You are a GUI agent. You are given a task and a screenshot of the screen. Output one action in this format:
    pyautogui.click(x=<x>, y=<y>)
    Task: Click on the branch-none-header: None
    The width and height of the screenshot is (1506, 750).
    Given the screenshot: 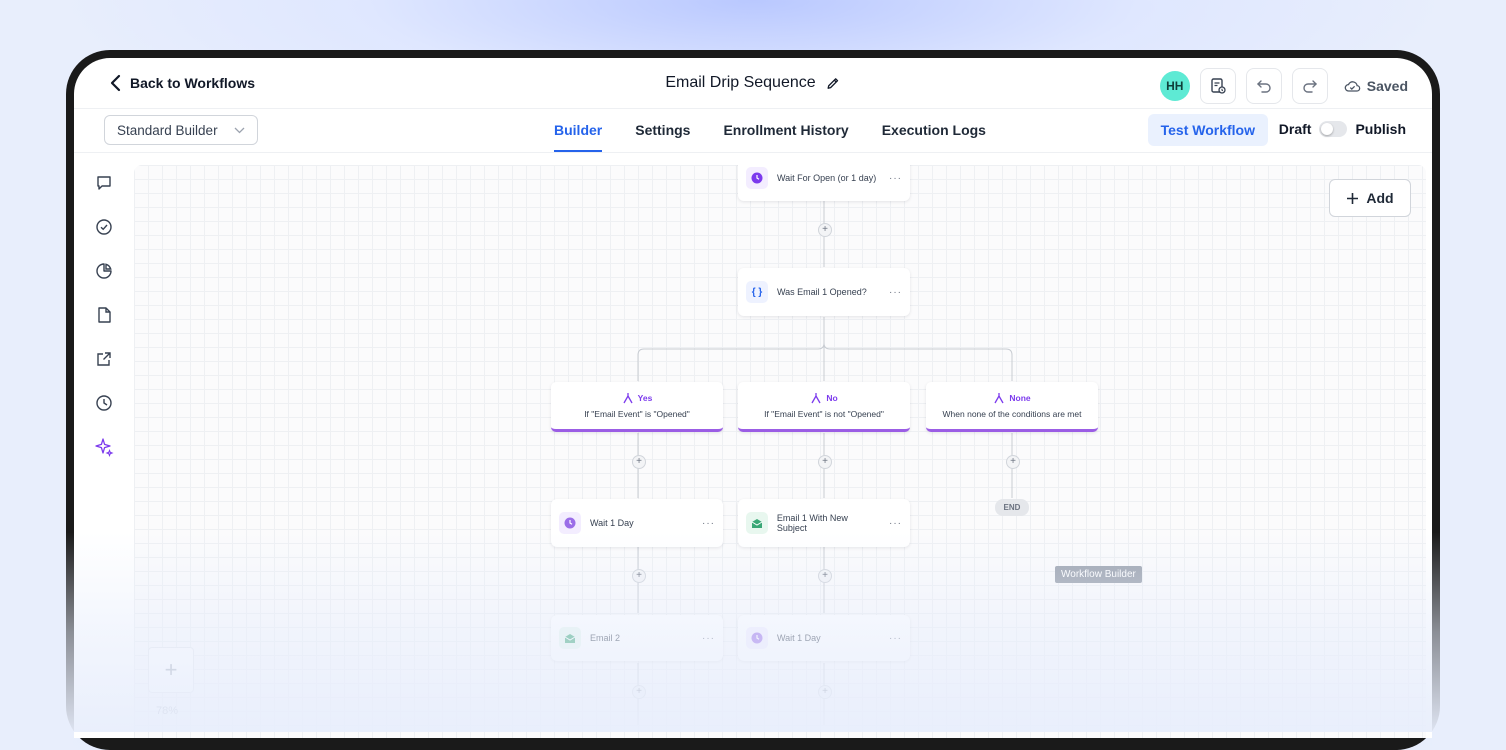 What is the action you would take?
    pyautogui.click(x=1012, y=398)
    